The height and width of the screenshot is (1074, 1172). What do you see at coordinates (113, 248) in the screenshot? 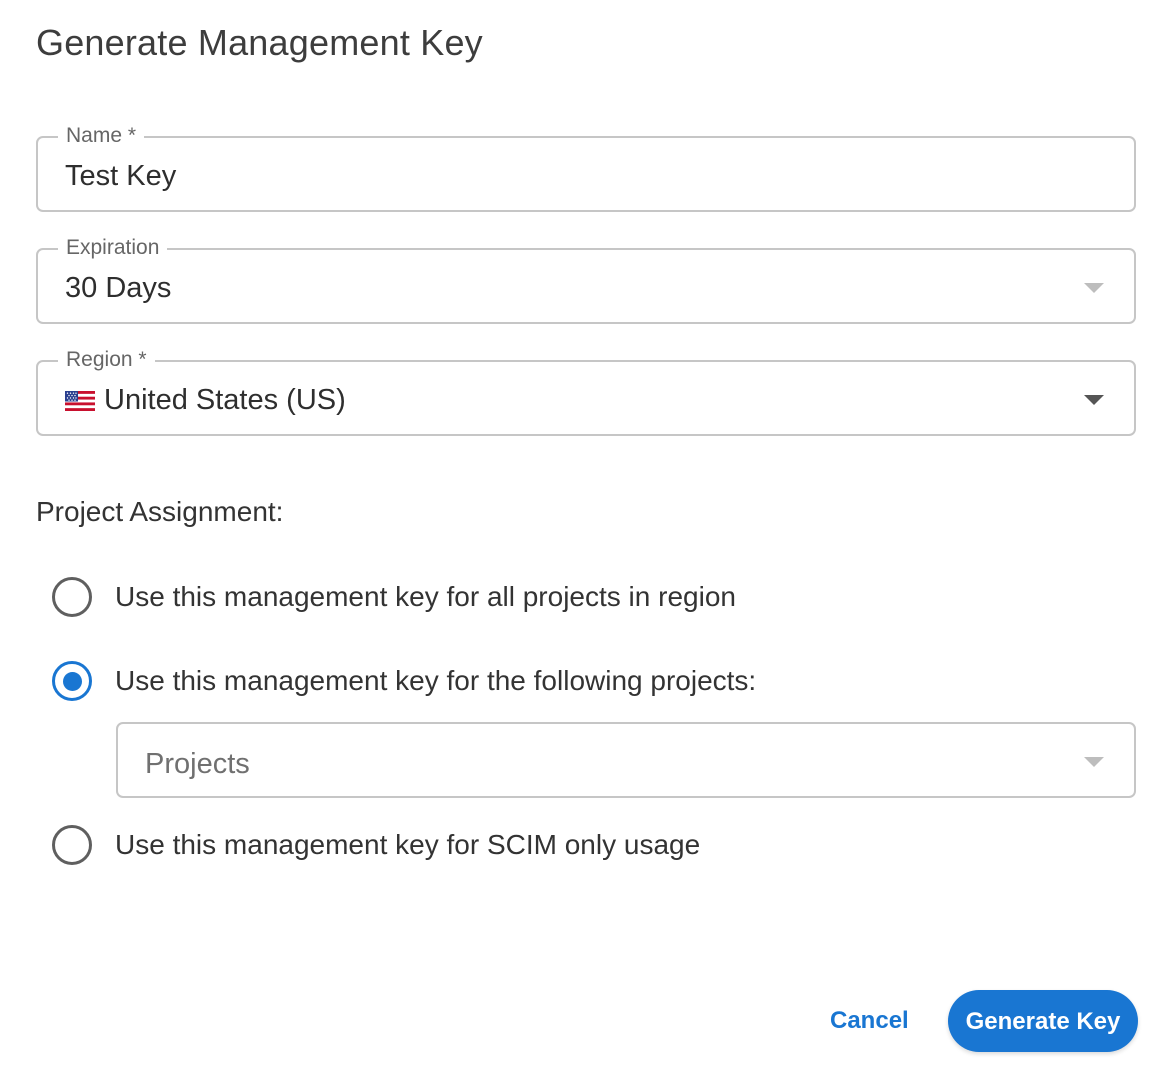
I see `expiration-field-label: Expiration` at bounding box center [113, 248].